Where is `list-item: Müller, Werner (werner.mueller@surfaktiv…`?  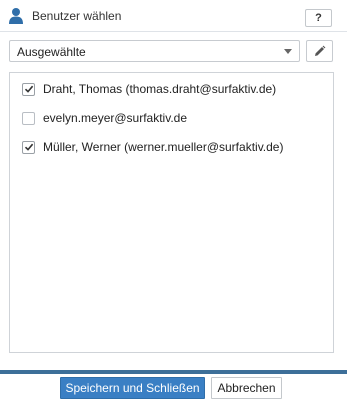
list-item: Müller, Werner (werner.mueller@surfaktiv… is located at coordinates (152, 147).